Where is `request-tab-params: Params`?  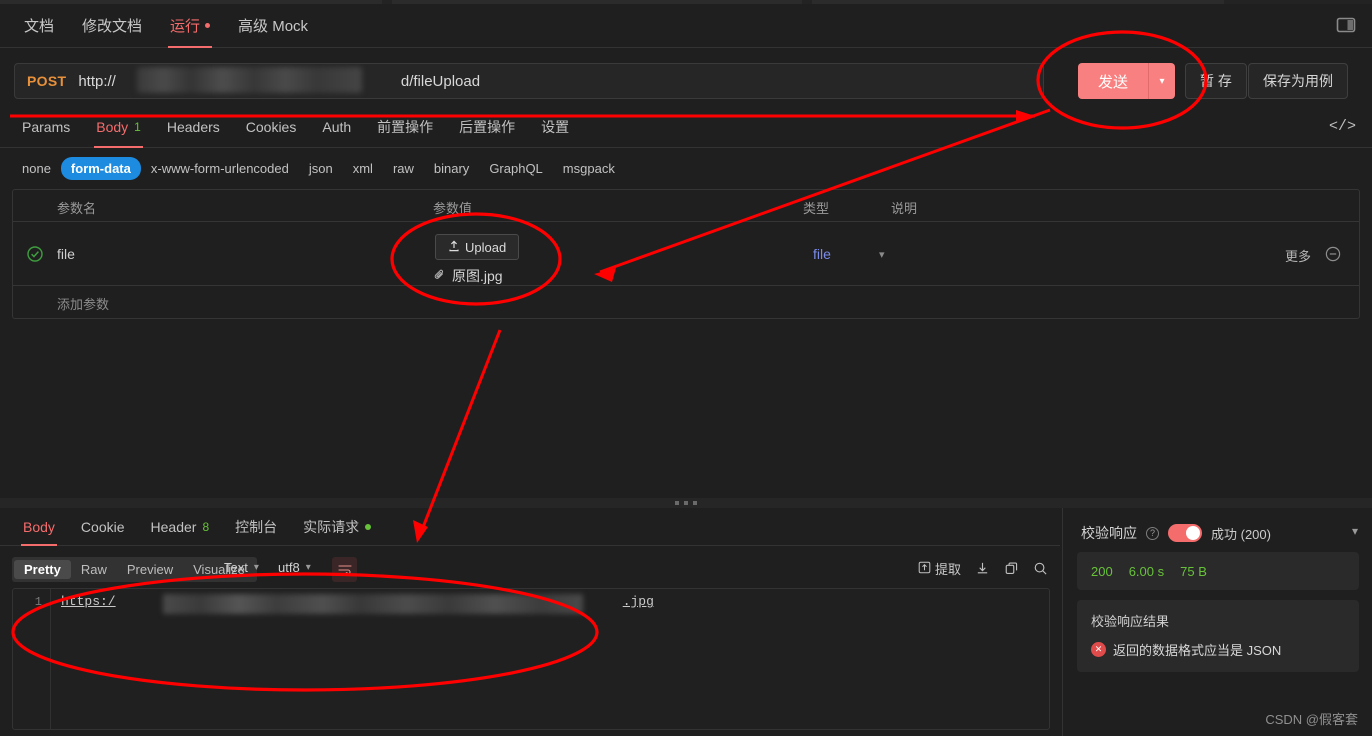
request-tab-params: Params is located at coordinates (46, 127).